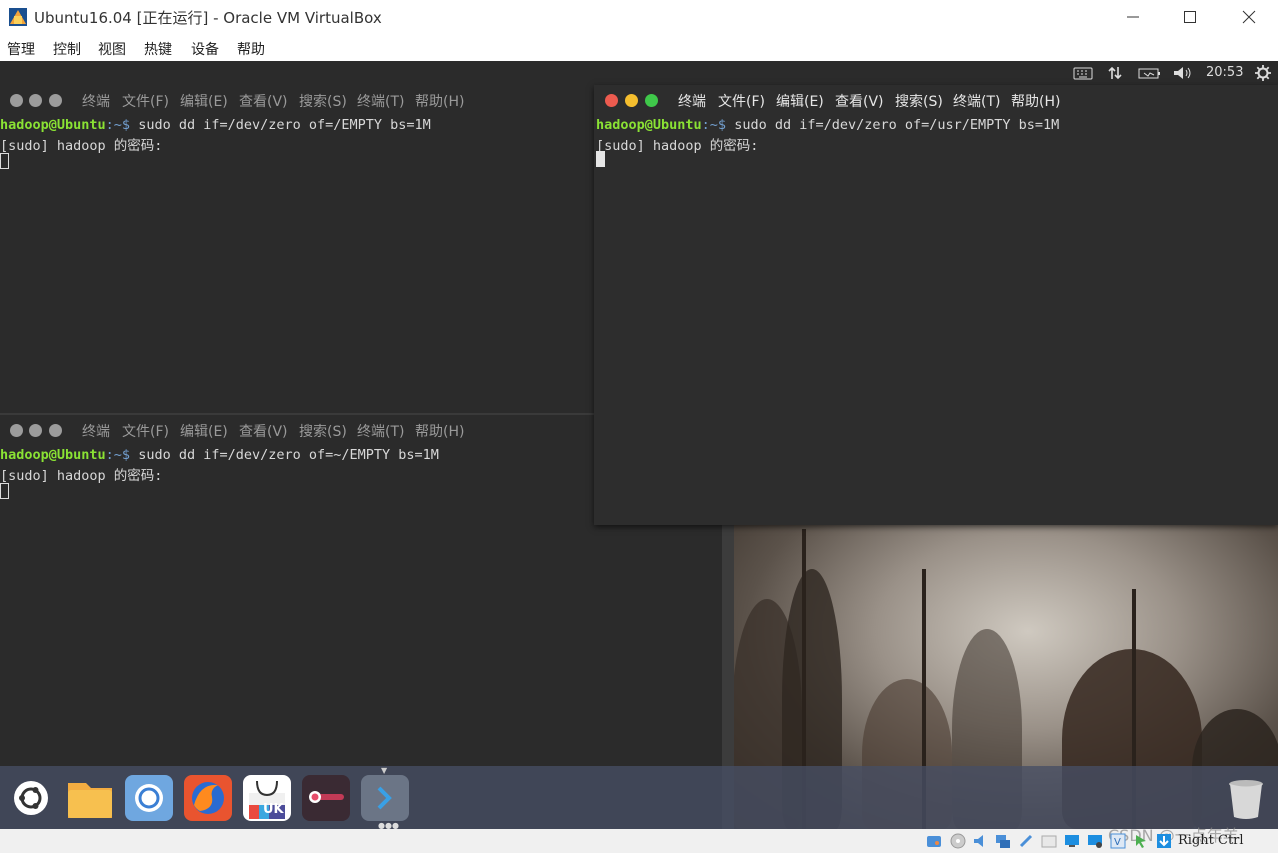 The height and width of the screenshot is (853, 1278). I want to click on maximize-button, so click(1190, 17).